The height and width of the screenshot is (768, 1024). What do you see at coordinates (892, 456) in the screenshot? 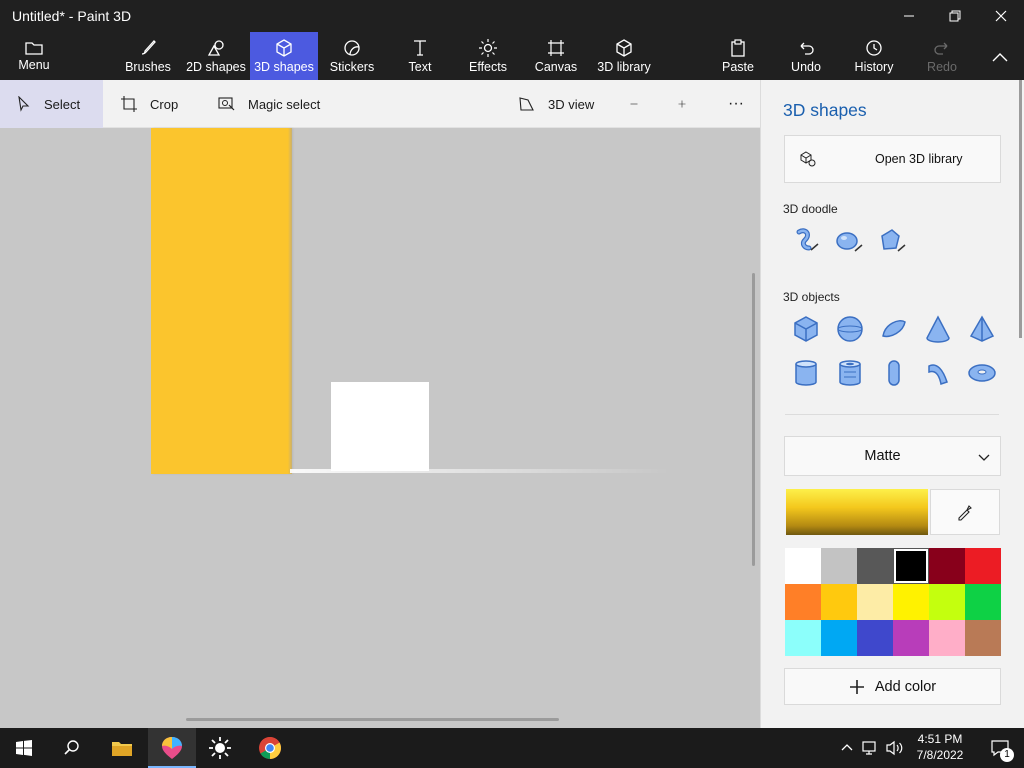
I see `material-dropdown: Matte` at bounding box center [892, 456].